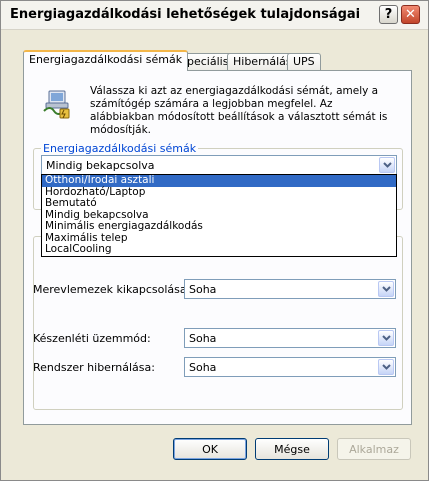 This screenshot has width=431, height=483. Describe the element at coordinates (219, 165) in the screenshot. I see `power-scheme-select: Mindig bekapcsolva` at that location.